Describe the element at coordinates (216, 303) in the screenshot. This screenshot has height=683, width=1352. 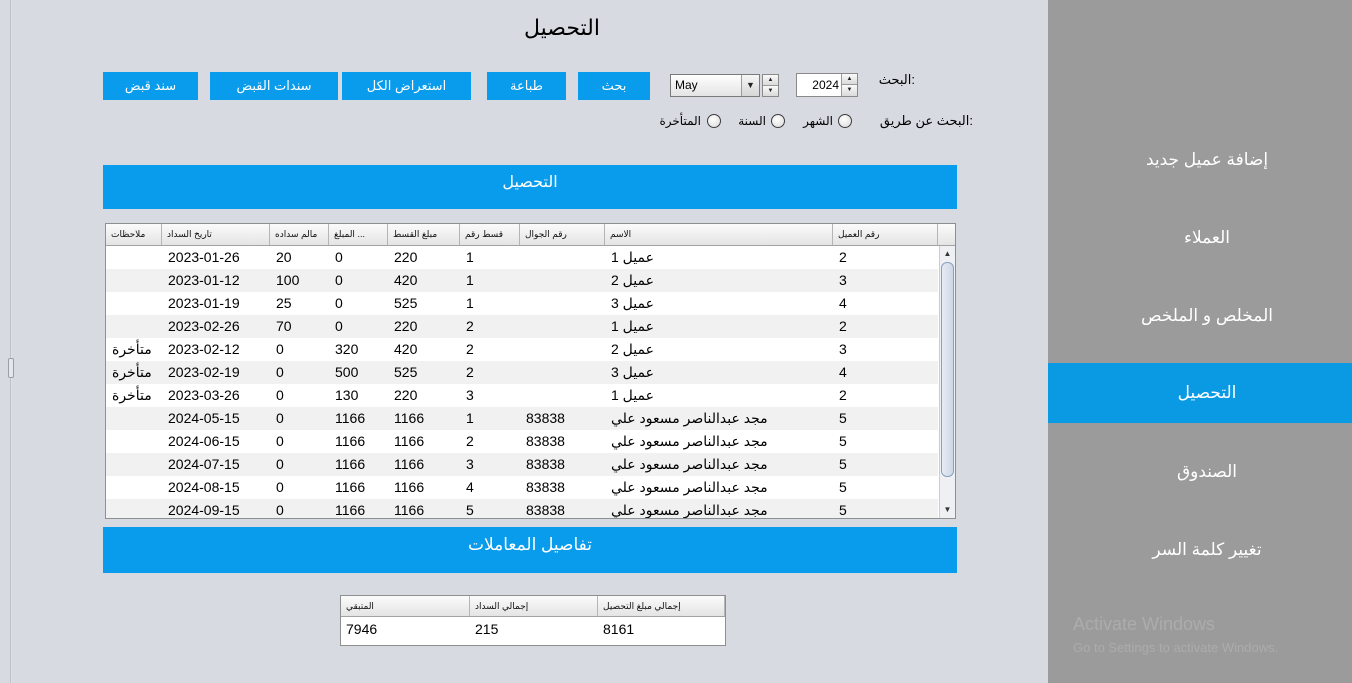
I see `payment-date-cell: 2023-01-19` at that location.